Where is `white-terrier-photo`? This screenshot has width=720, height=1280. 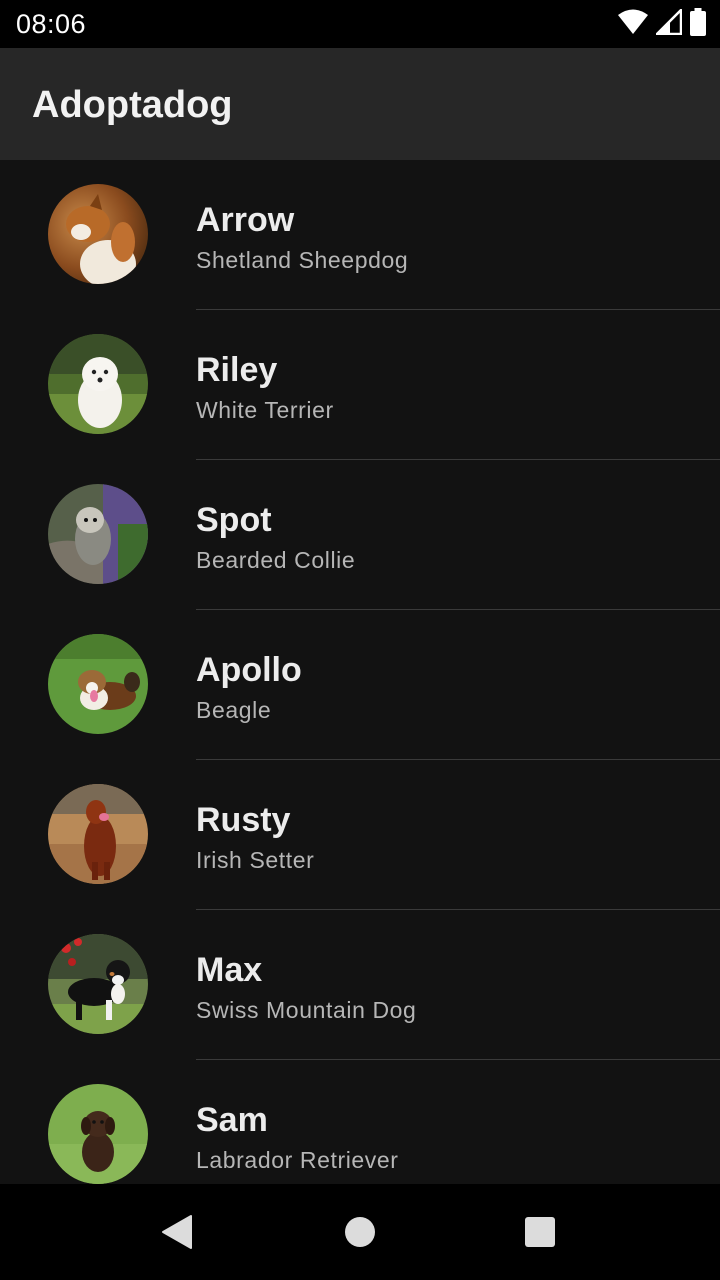
white-terrier-photo is located at coordinates (98, 384).